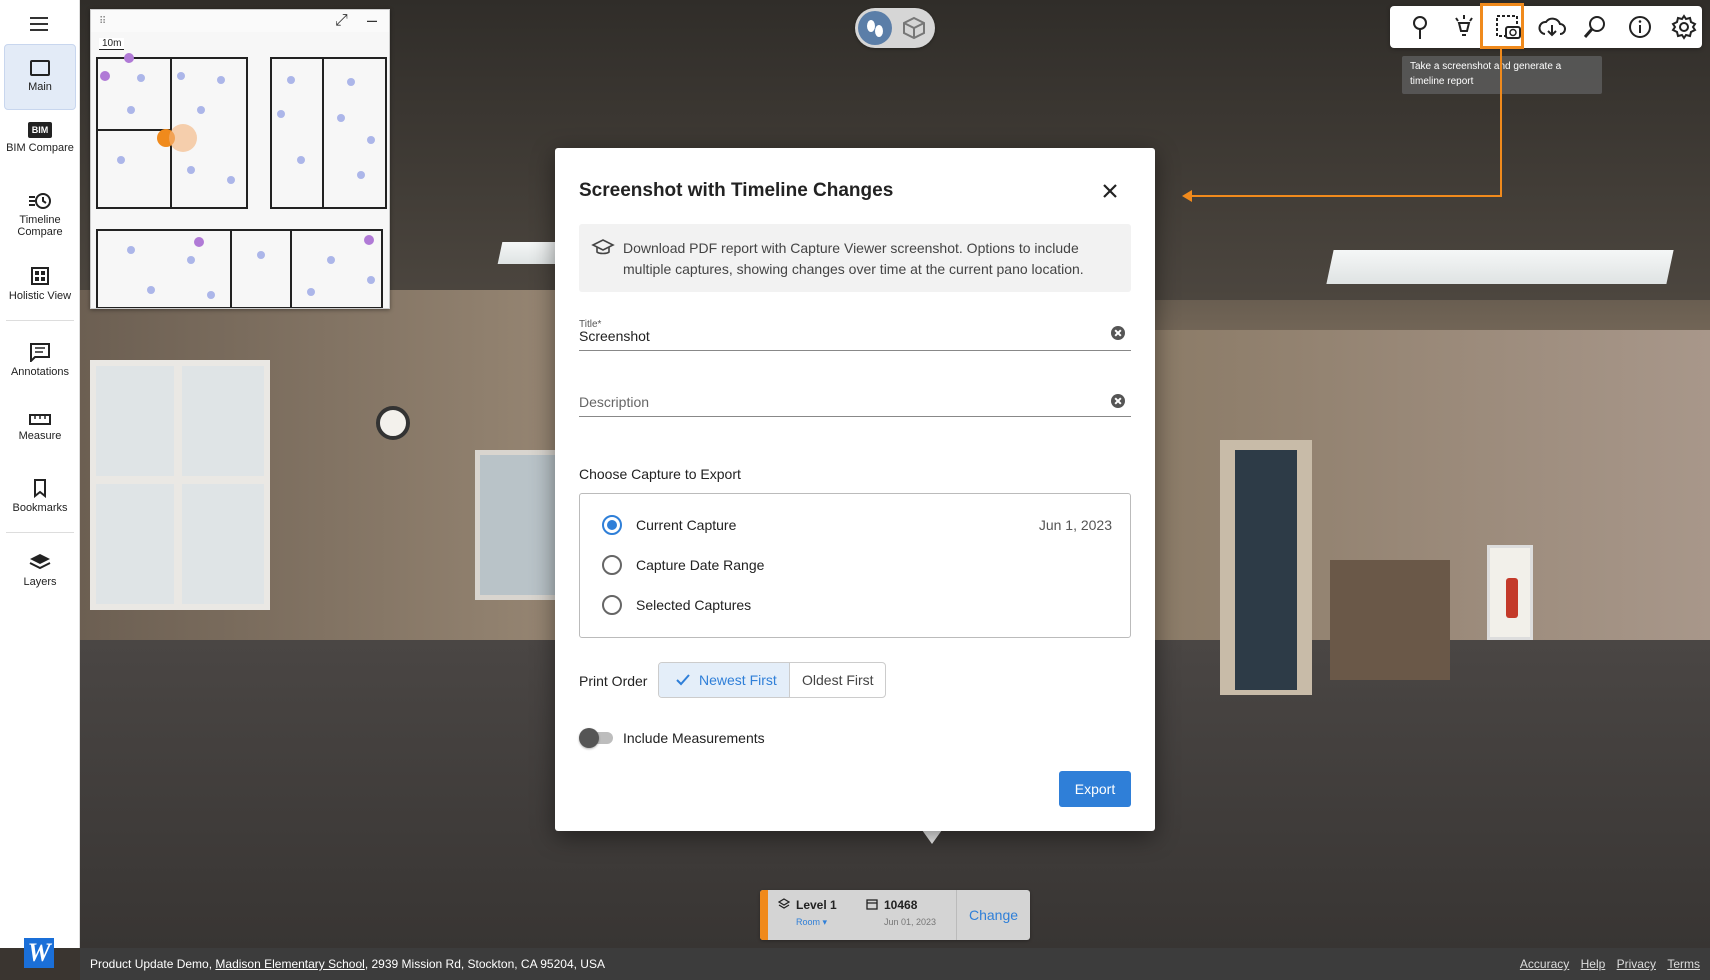 This screenshot has width=1710, height=980. I want to click on include-measurements-label: Include Measurements, so click(694, 738).